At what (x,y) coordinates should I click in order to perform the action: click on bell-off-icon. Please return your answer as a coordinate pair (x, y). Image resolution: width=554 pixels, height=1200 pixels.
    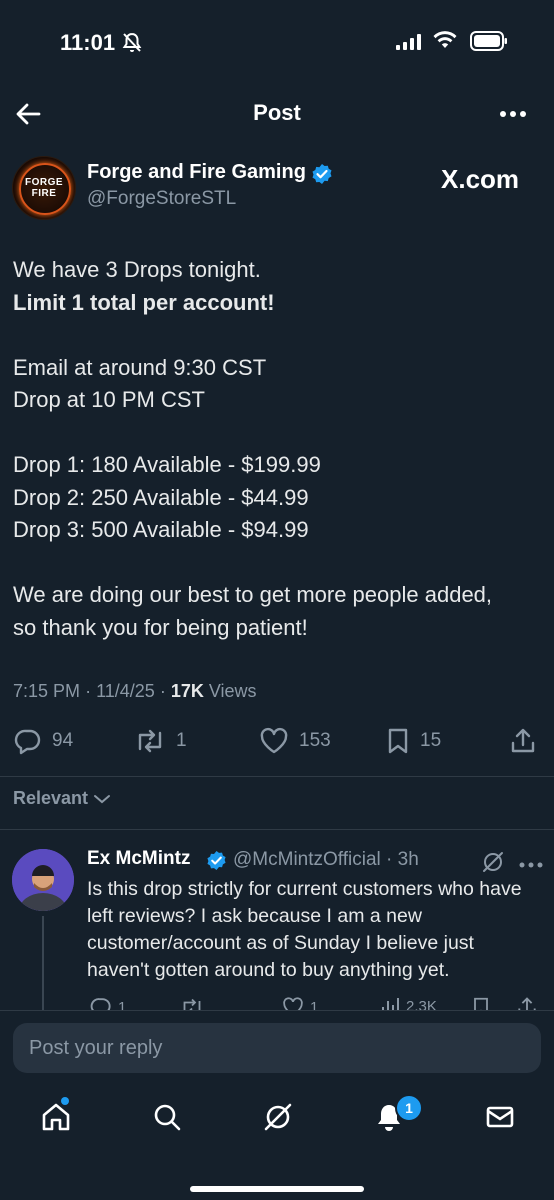
    Looking at the image, I should click on (132, 45).